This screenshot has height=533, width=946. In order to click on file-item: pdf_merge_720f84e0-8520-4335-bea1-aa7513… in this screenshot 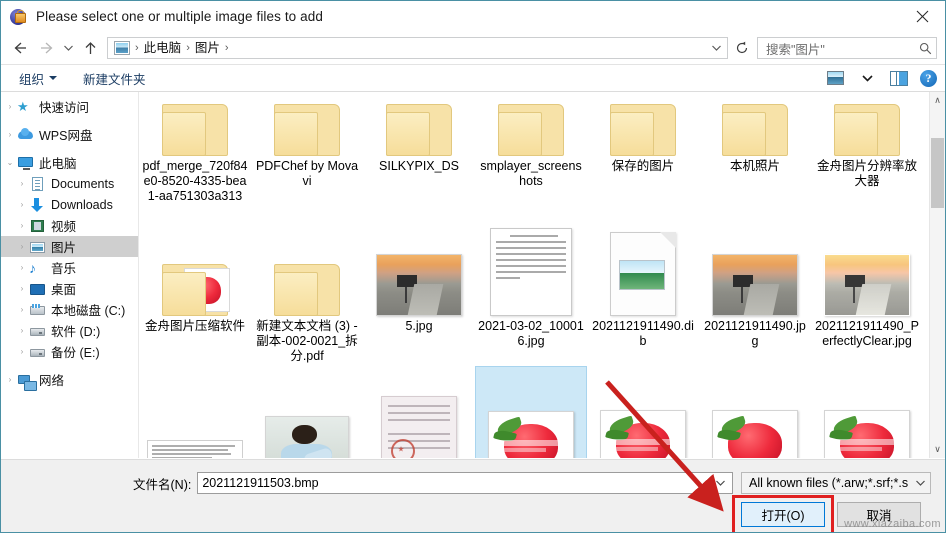, I will do `click(195, 149)`.